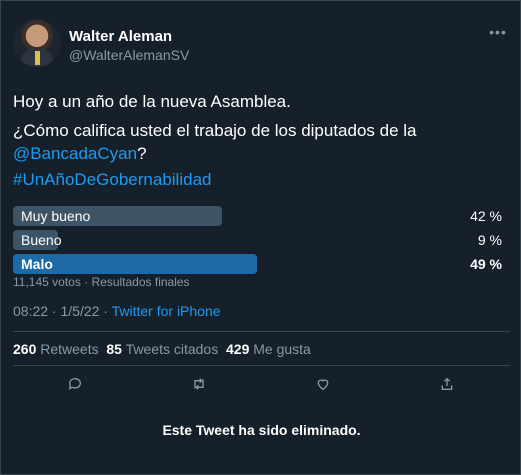 The image size is (521, 475). Describe the element at coordinates (486, 216) in the screenshot. I see `poll-option-percent: 42 %` at that location.